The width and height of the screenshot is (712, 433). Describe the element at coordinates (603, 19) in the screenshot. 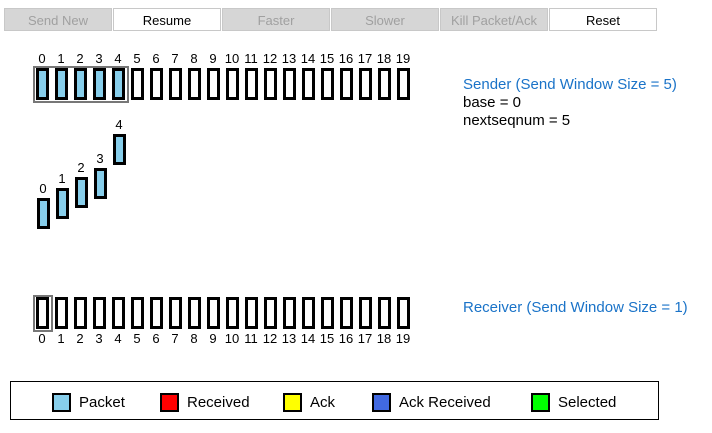

I see `reset-button: Reset` at that location.